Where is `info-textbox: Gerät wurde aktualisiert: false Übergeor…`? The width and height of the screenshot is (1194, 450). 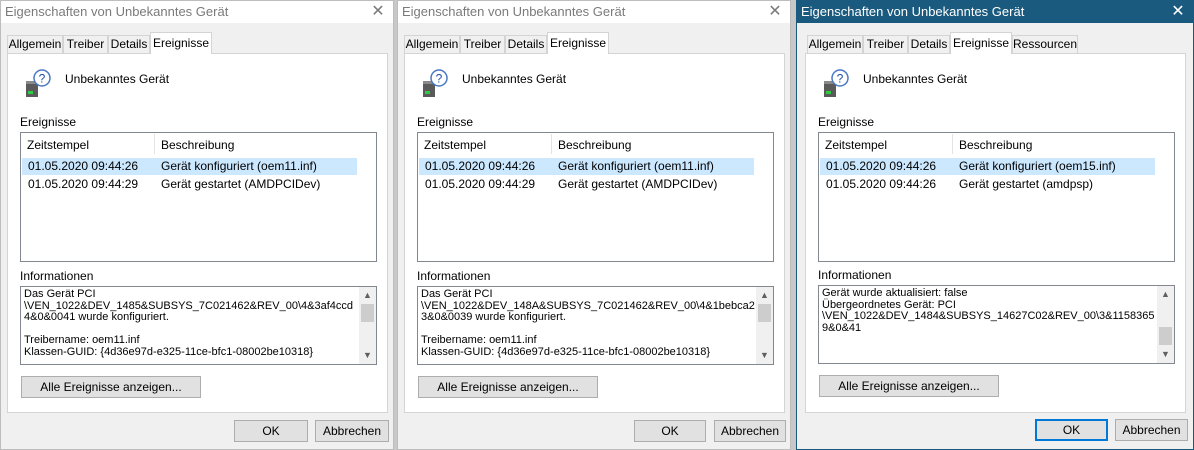
info-textbox: Gerät wurde aktualisiert: false Übergeor… is located at coordinates (996, 324).